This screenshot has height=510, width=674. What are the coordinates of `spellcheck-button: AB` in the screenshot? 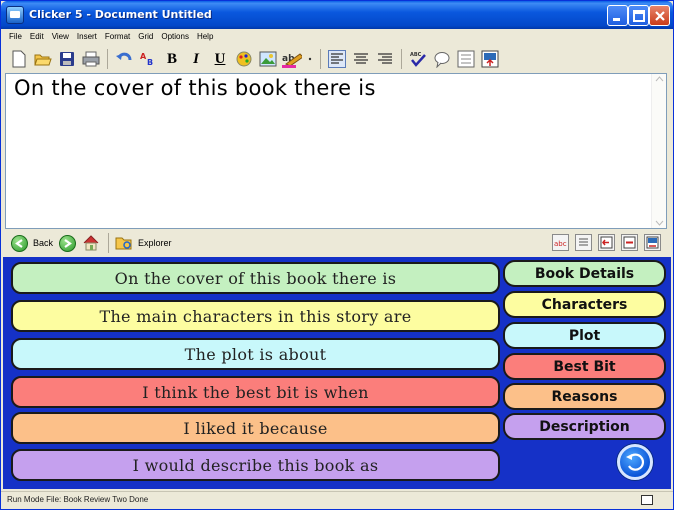 It's located at (148, 59).